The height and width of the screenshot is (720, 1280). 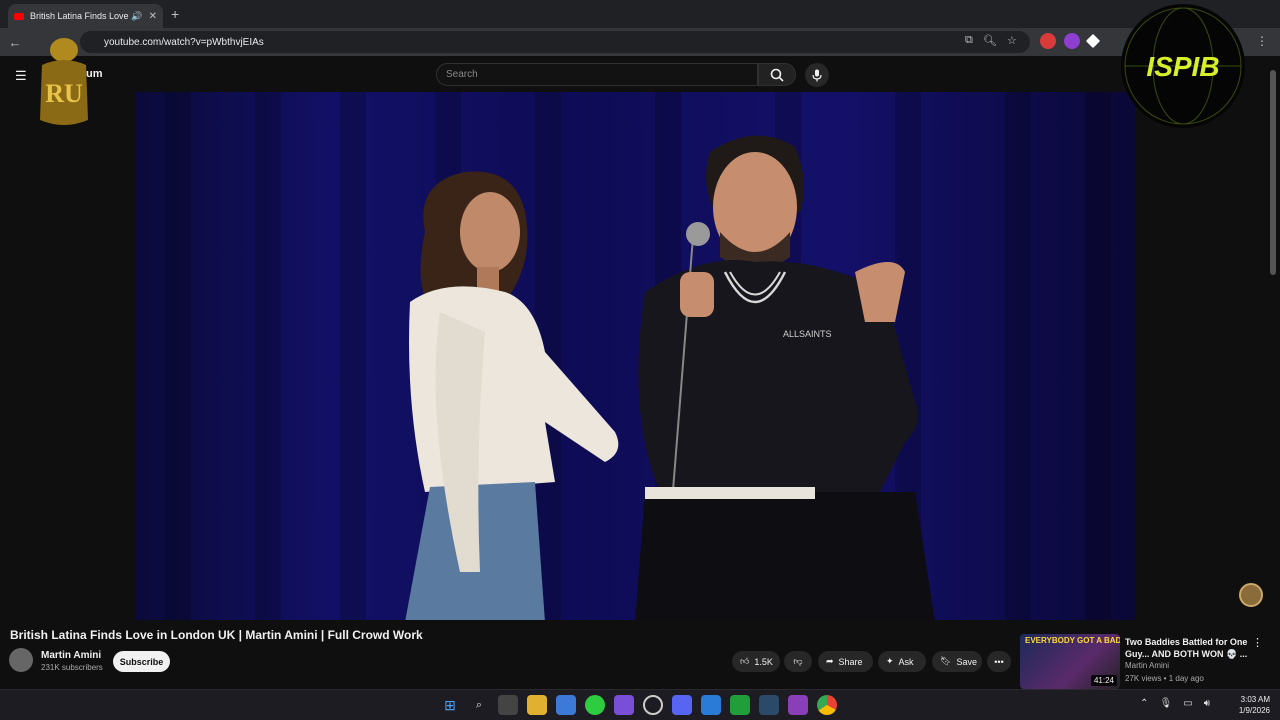 What do you see at coordinates (1187, 703) in the screenshot?
I see `network-icon: ▭` at bounding box center [1187, 703].